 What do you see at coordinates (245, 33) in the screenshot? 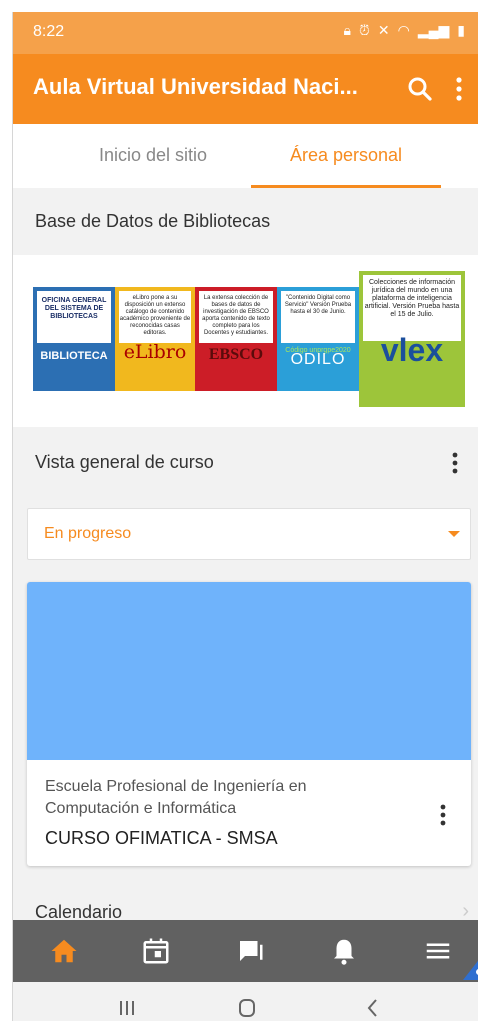
I see `status-bar: 8:22 🔒︎ ⏰︎ ✕ ◠ ▂▄▆ ▮` at bounding box center [245, 33].